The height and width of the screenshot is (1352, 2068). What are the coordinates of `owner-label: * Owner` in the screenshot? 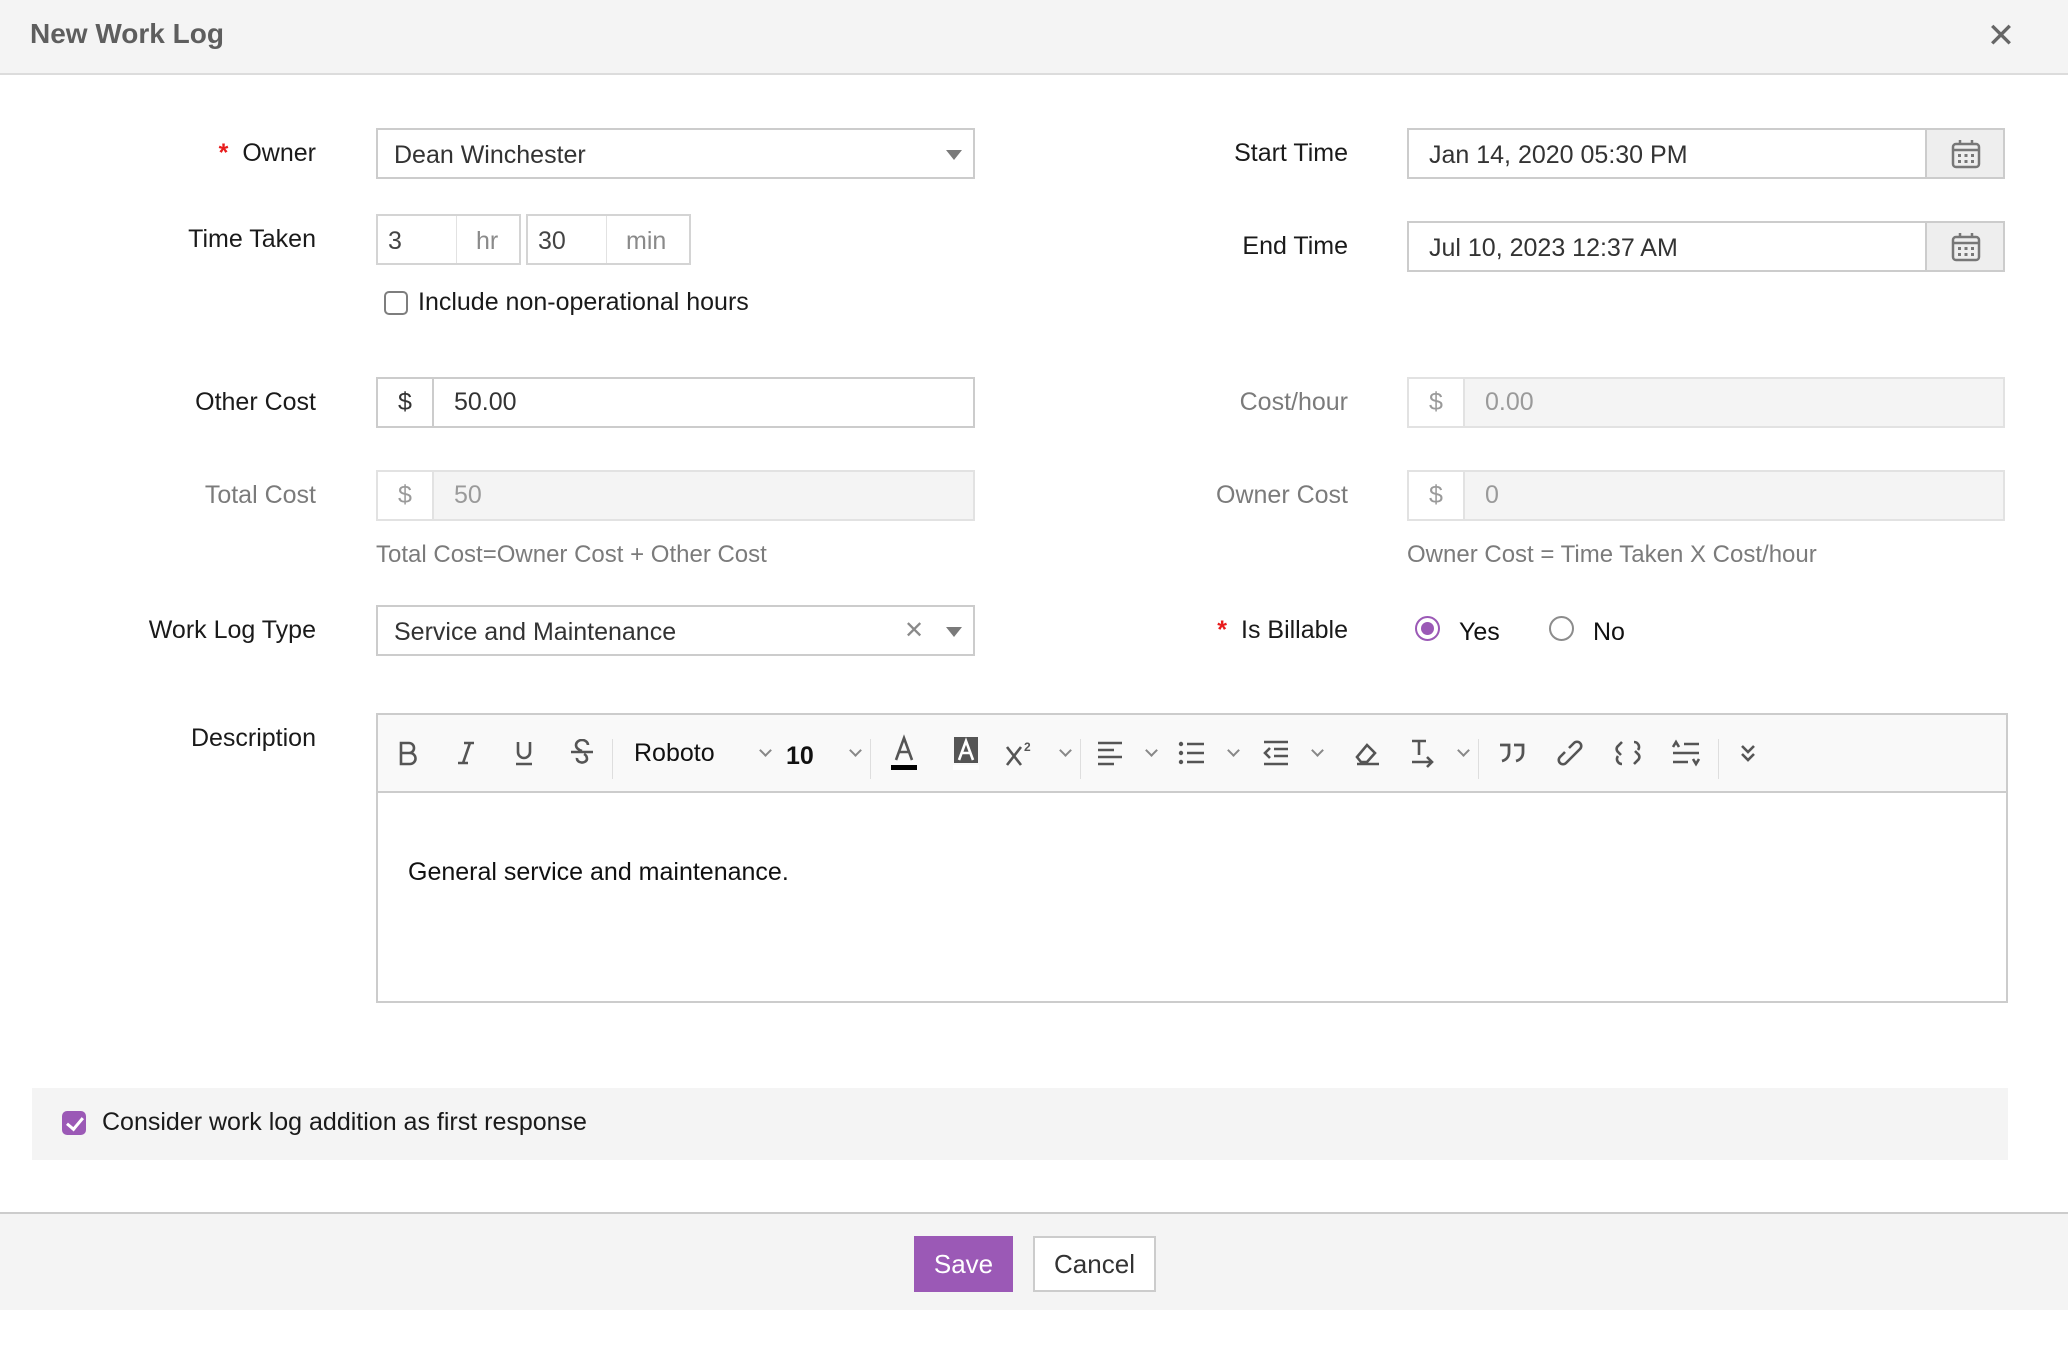 It's located at (267, 153).